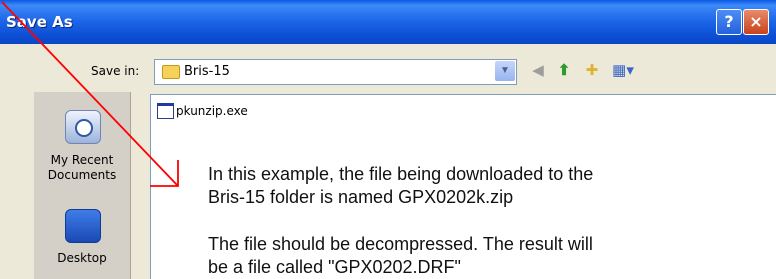  Describe the element at coordinates (82, 185) in the screenshot. I see `places-bar: My Recent Documents Desktop` at that location.